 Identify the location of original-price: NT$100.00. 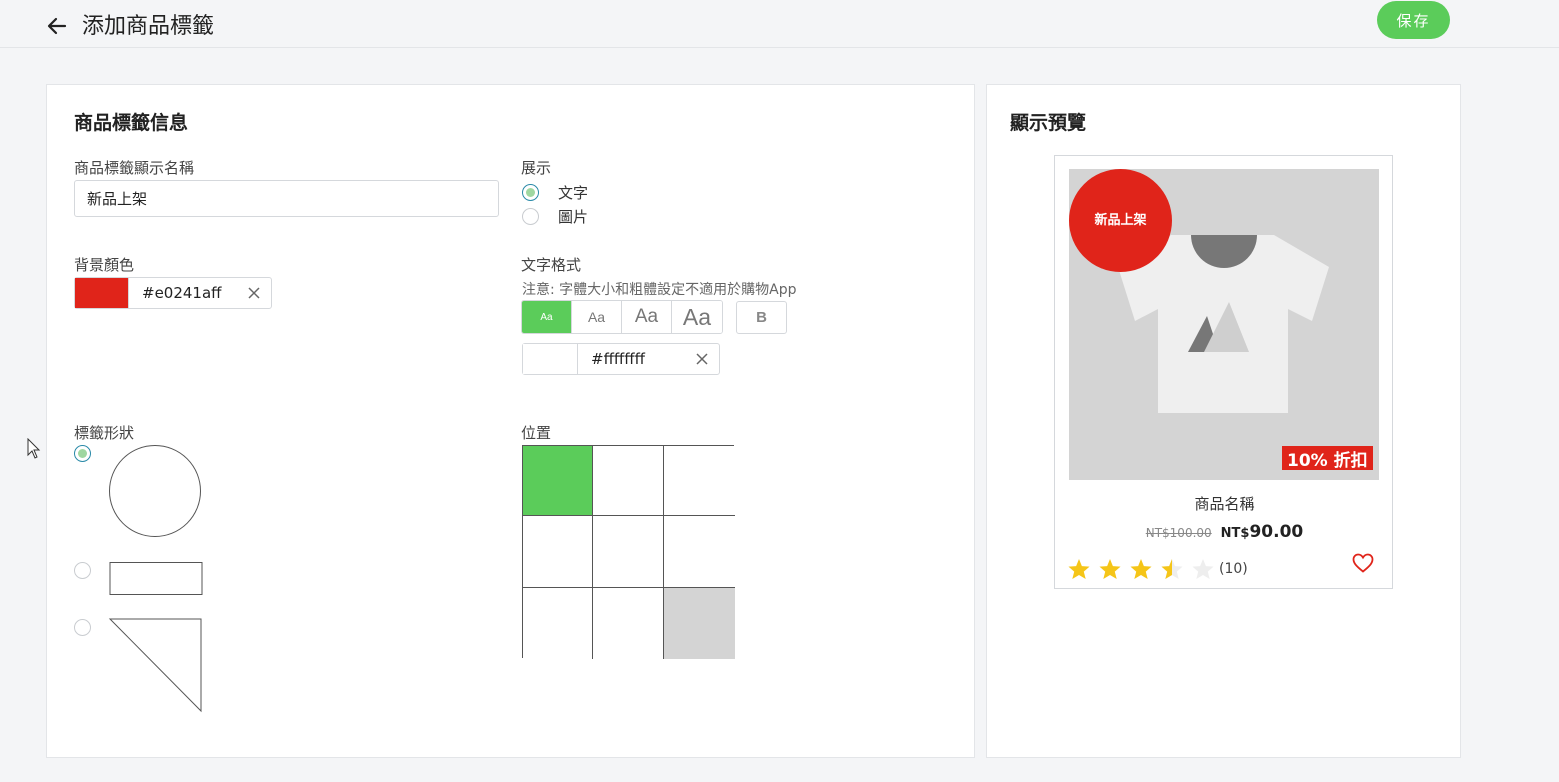
(1178, 533).